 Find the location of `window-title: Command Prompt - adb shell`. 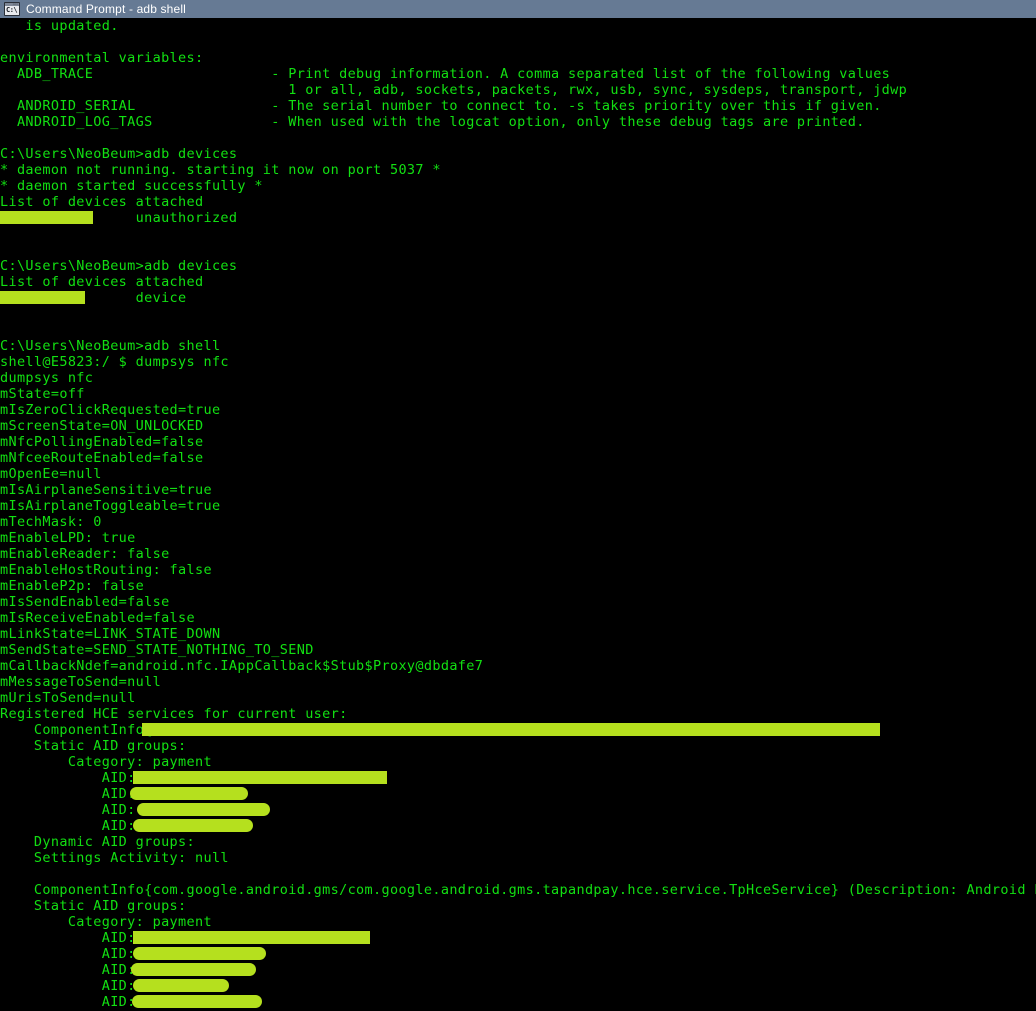

window-title: Command Prompt - adb shell is located at coordinates (106, 9).